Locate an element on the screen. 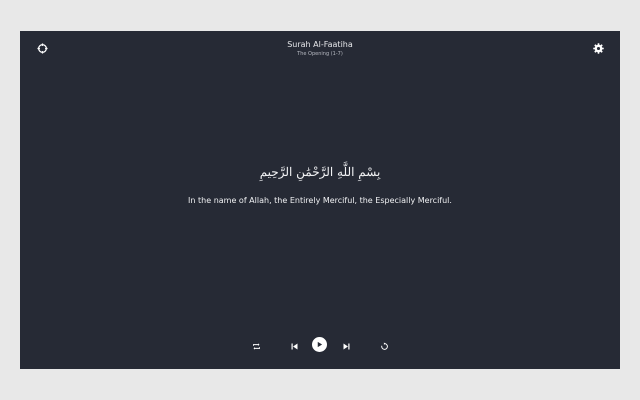 Image resolution: width=640 pixels, height=400 pixels. play-button is located at coordinates (319, 344).